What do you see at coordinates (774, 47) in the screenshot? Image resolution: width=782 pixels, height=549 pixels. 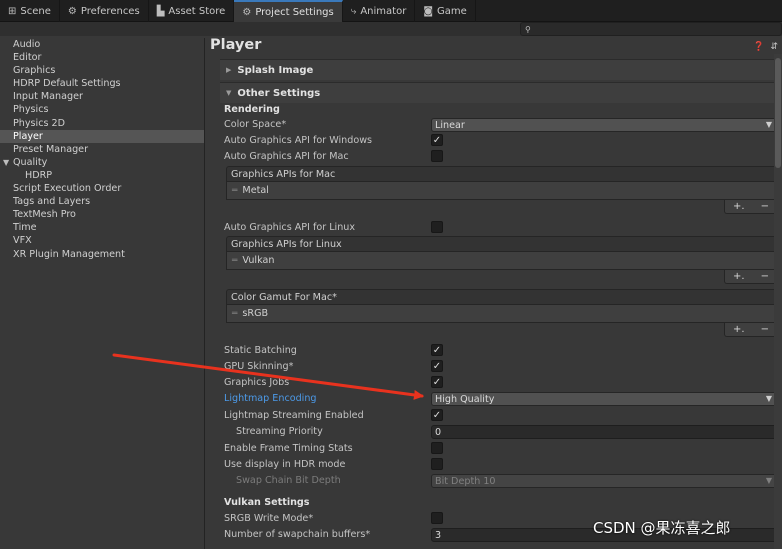 I see `preset-settings-icon: ⇵` at bounding box center [774, 47].